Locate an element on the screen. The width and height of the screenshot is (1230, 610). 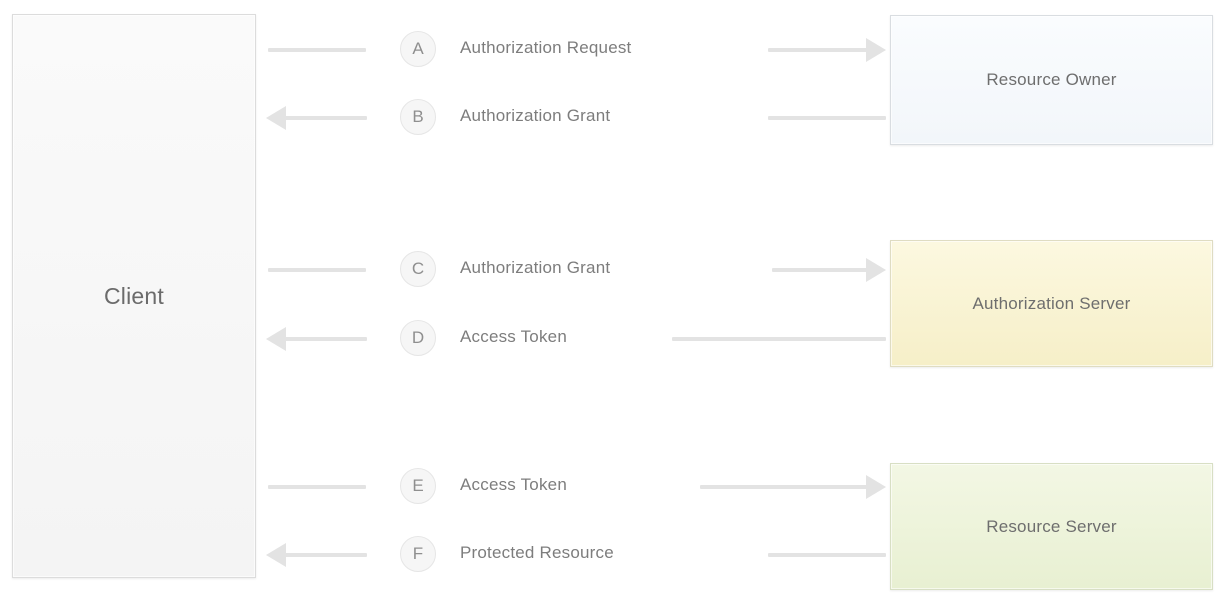
message-b-arrowhead-left-icon is located at coordinates (276, 118).